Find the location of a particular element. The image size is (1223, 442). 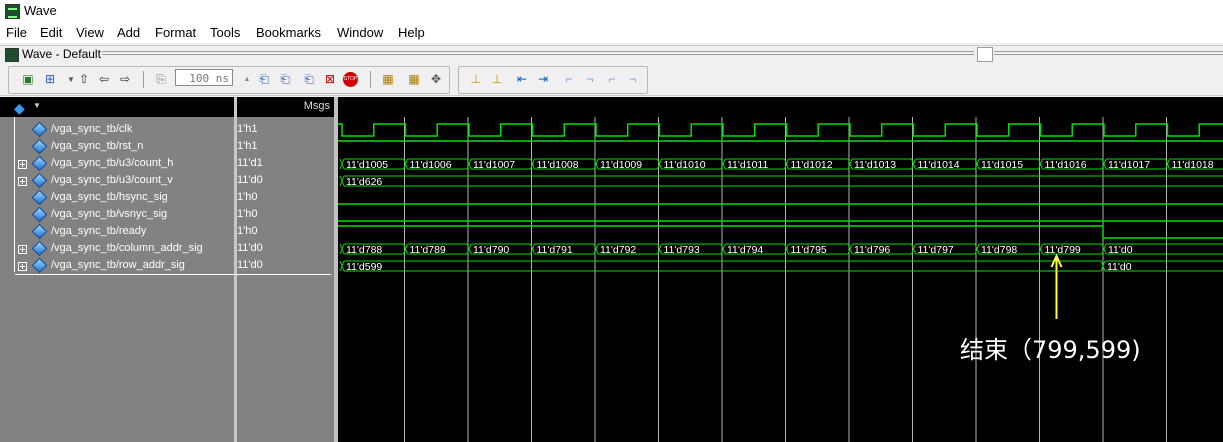

count-h-value-label: 11'd1007 is located at coordinates (494, 165).